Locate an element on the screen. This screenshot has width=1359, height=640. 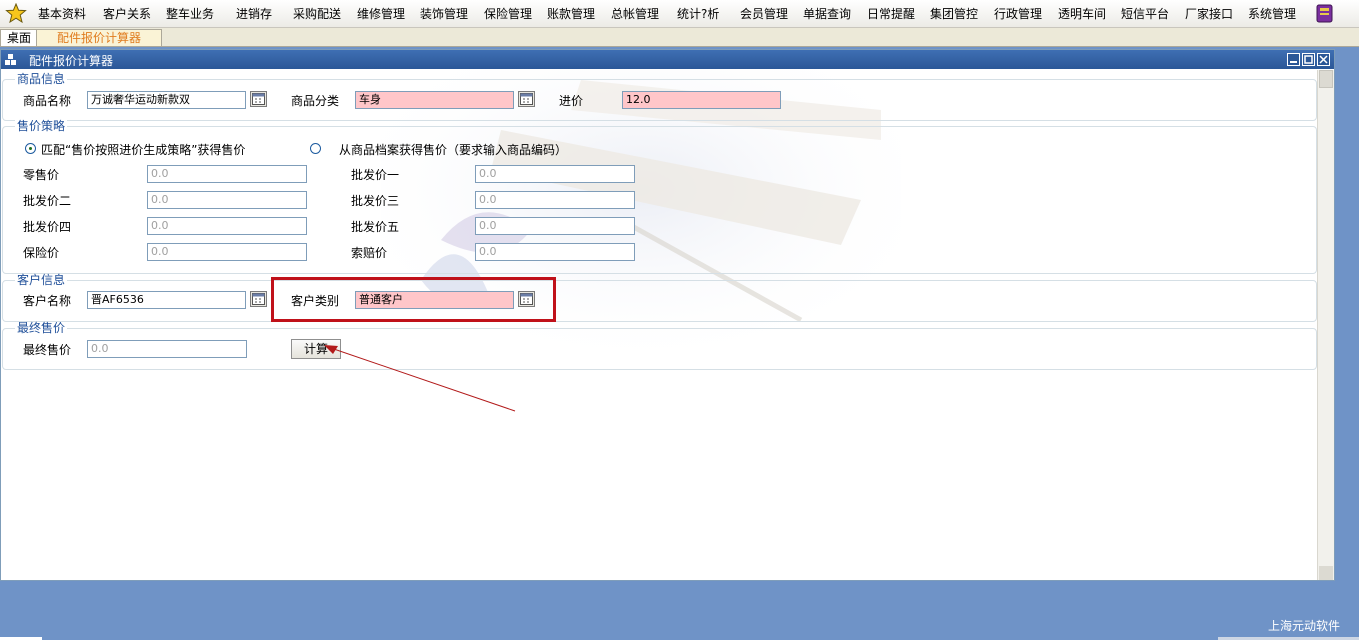
annotation-arrow is located at coordinates (420, 378).